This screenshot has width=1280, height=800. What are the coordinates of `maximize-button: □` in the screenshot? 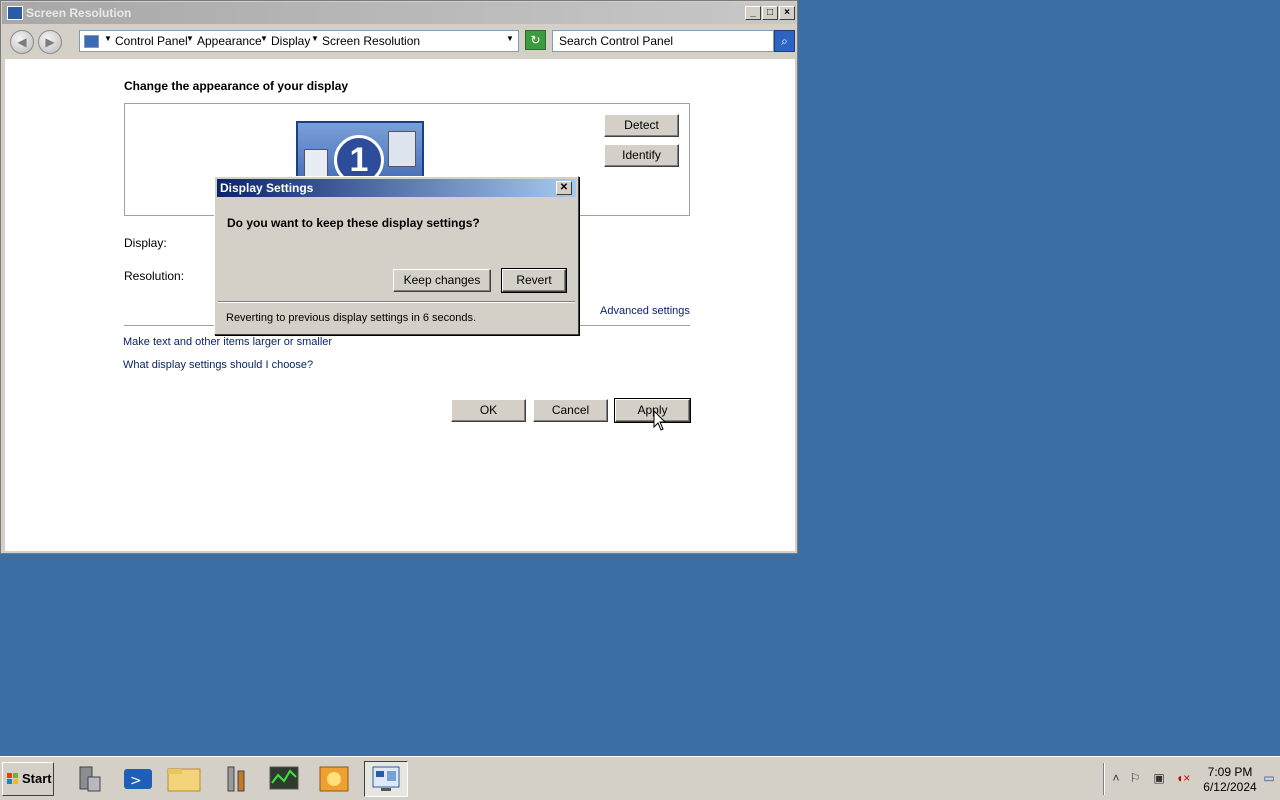 It's located at (770, 13).